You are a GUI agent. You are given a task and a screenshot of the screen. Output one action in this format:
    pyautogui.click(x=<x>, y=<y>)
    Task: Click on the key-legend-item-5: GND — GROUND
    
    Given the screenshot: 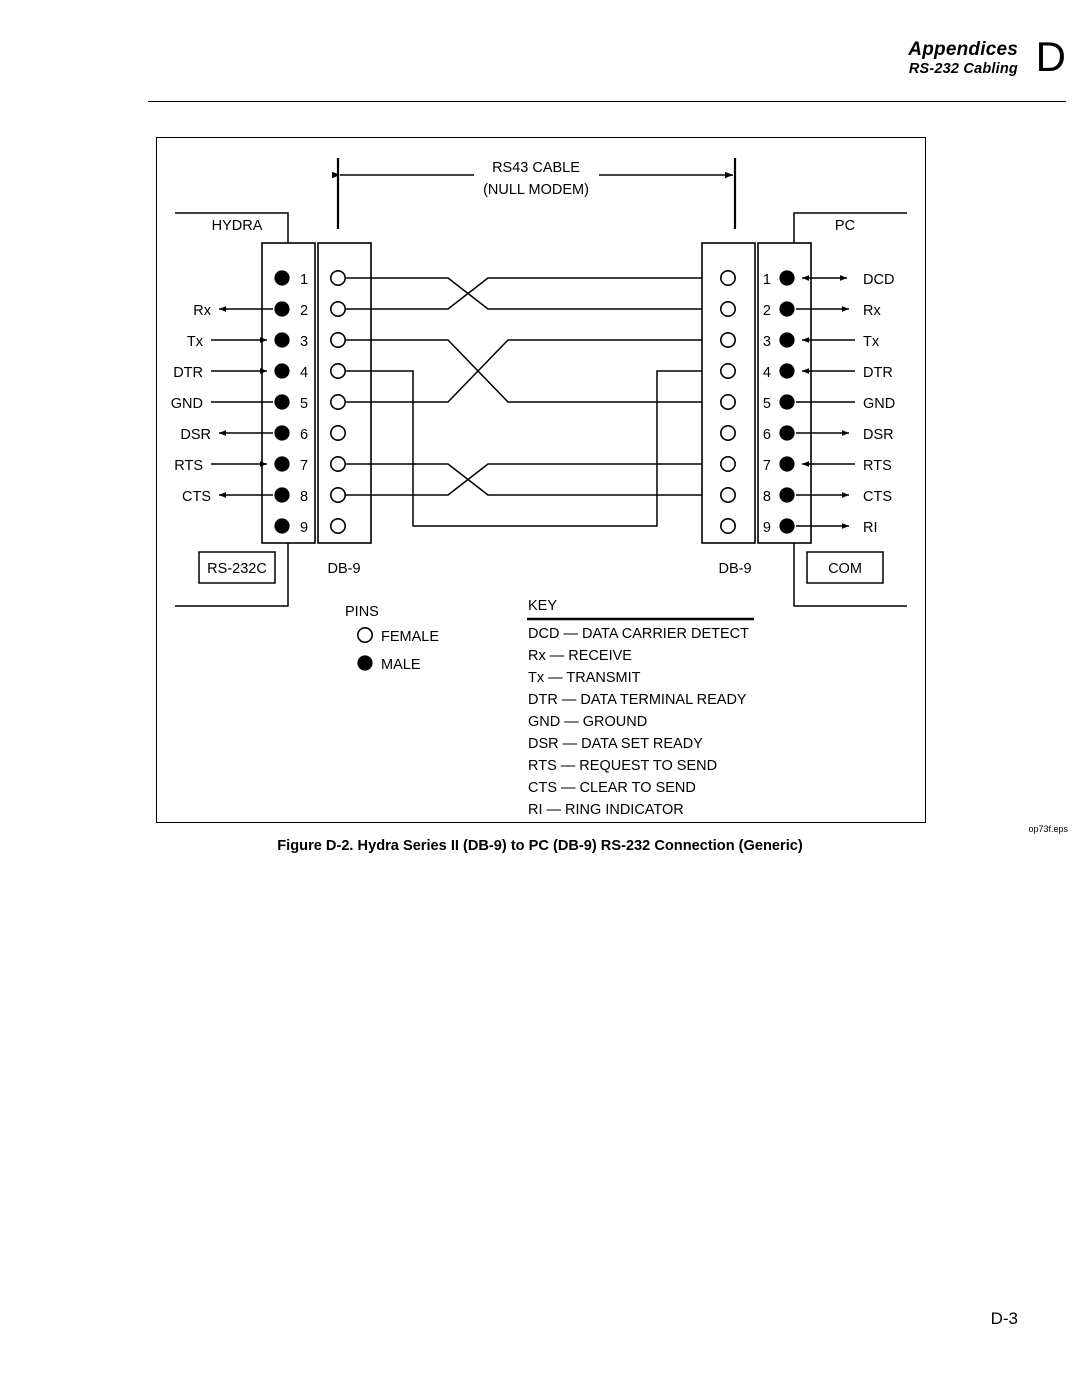 What is the action you would take?
    pyautogui.click(x=587, y=722)
    